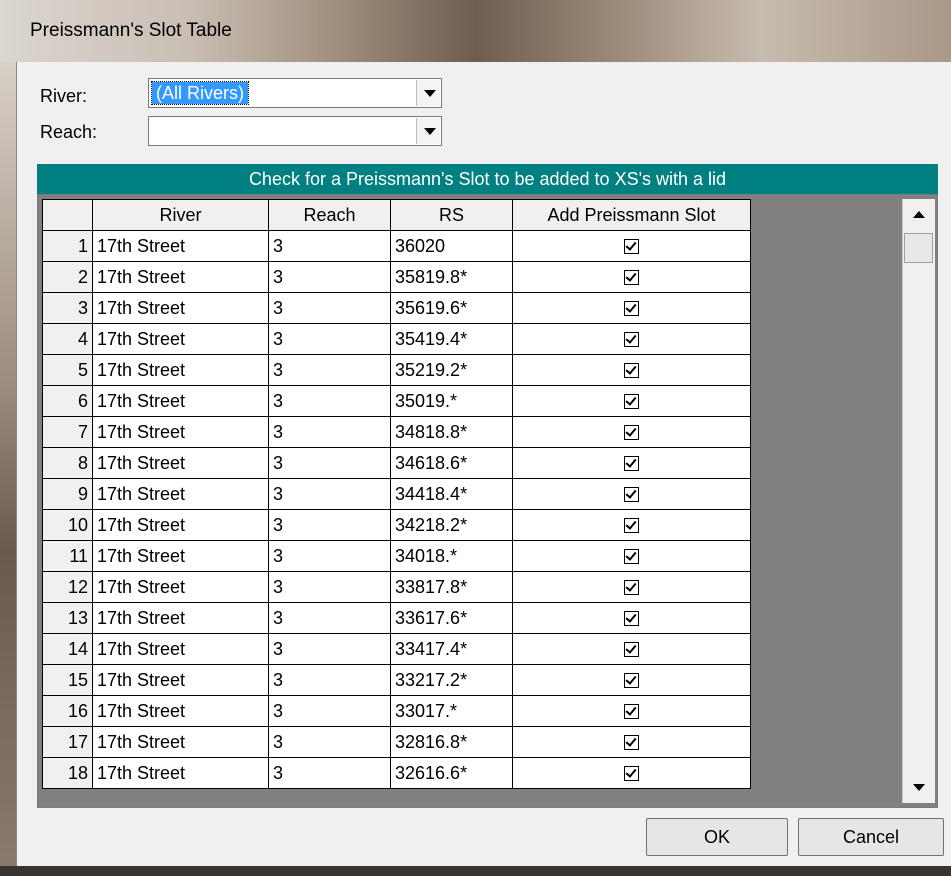 The height and width of the screenshot is (876, 951). What do you see at coordinates (67, 680) in the screenshot?
I see `row-number: 15` at bounding box center [67, 680].